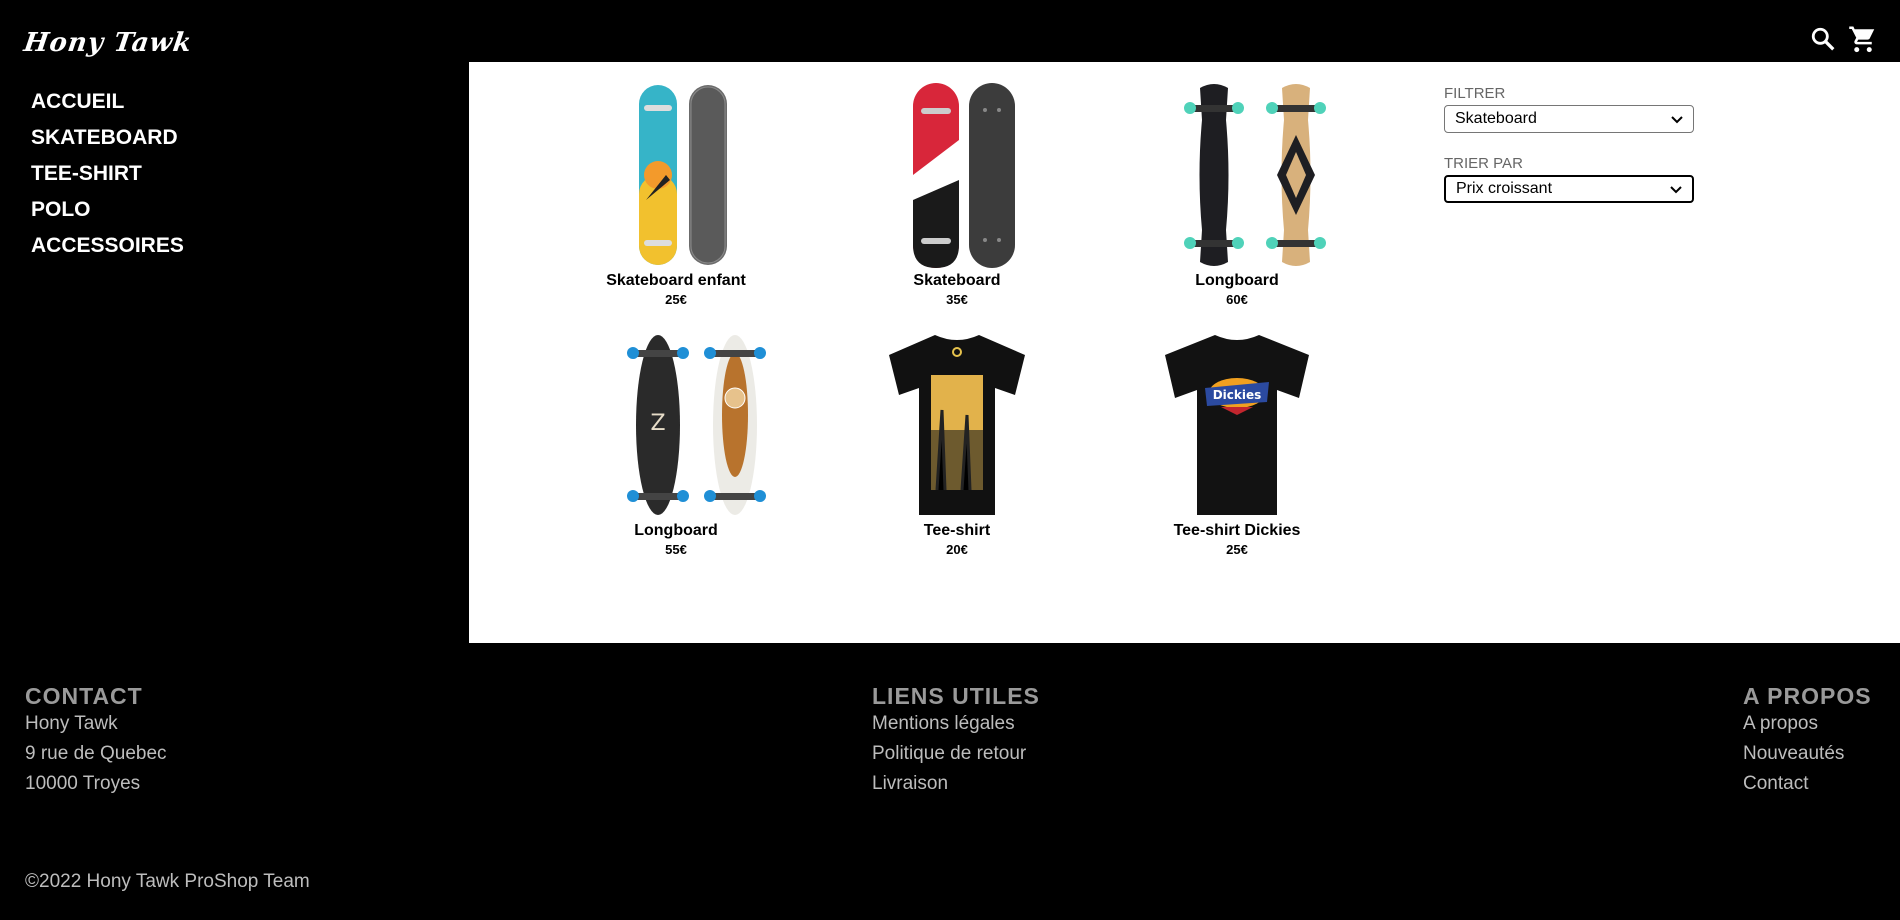 The width and height of the screenshot is (1900, 920). What do you see at coordinates (1793, 784) in the screenshot?
I see `footer-link-contact: Contact` at bounding box center [1793, 784].